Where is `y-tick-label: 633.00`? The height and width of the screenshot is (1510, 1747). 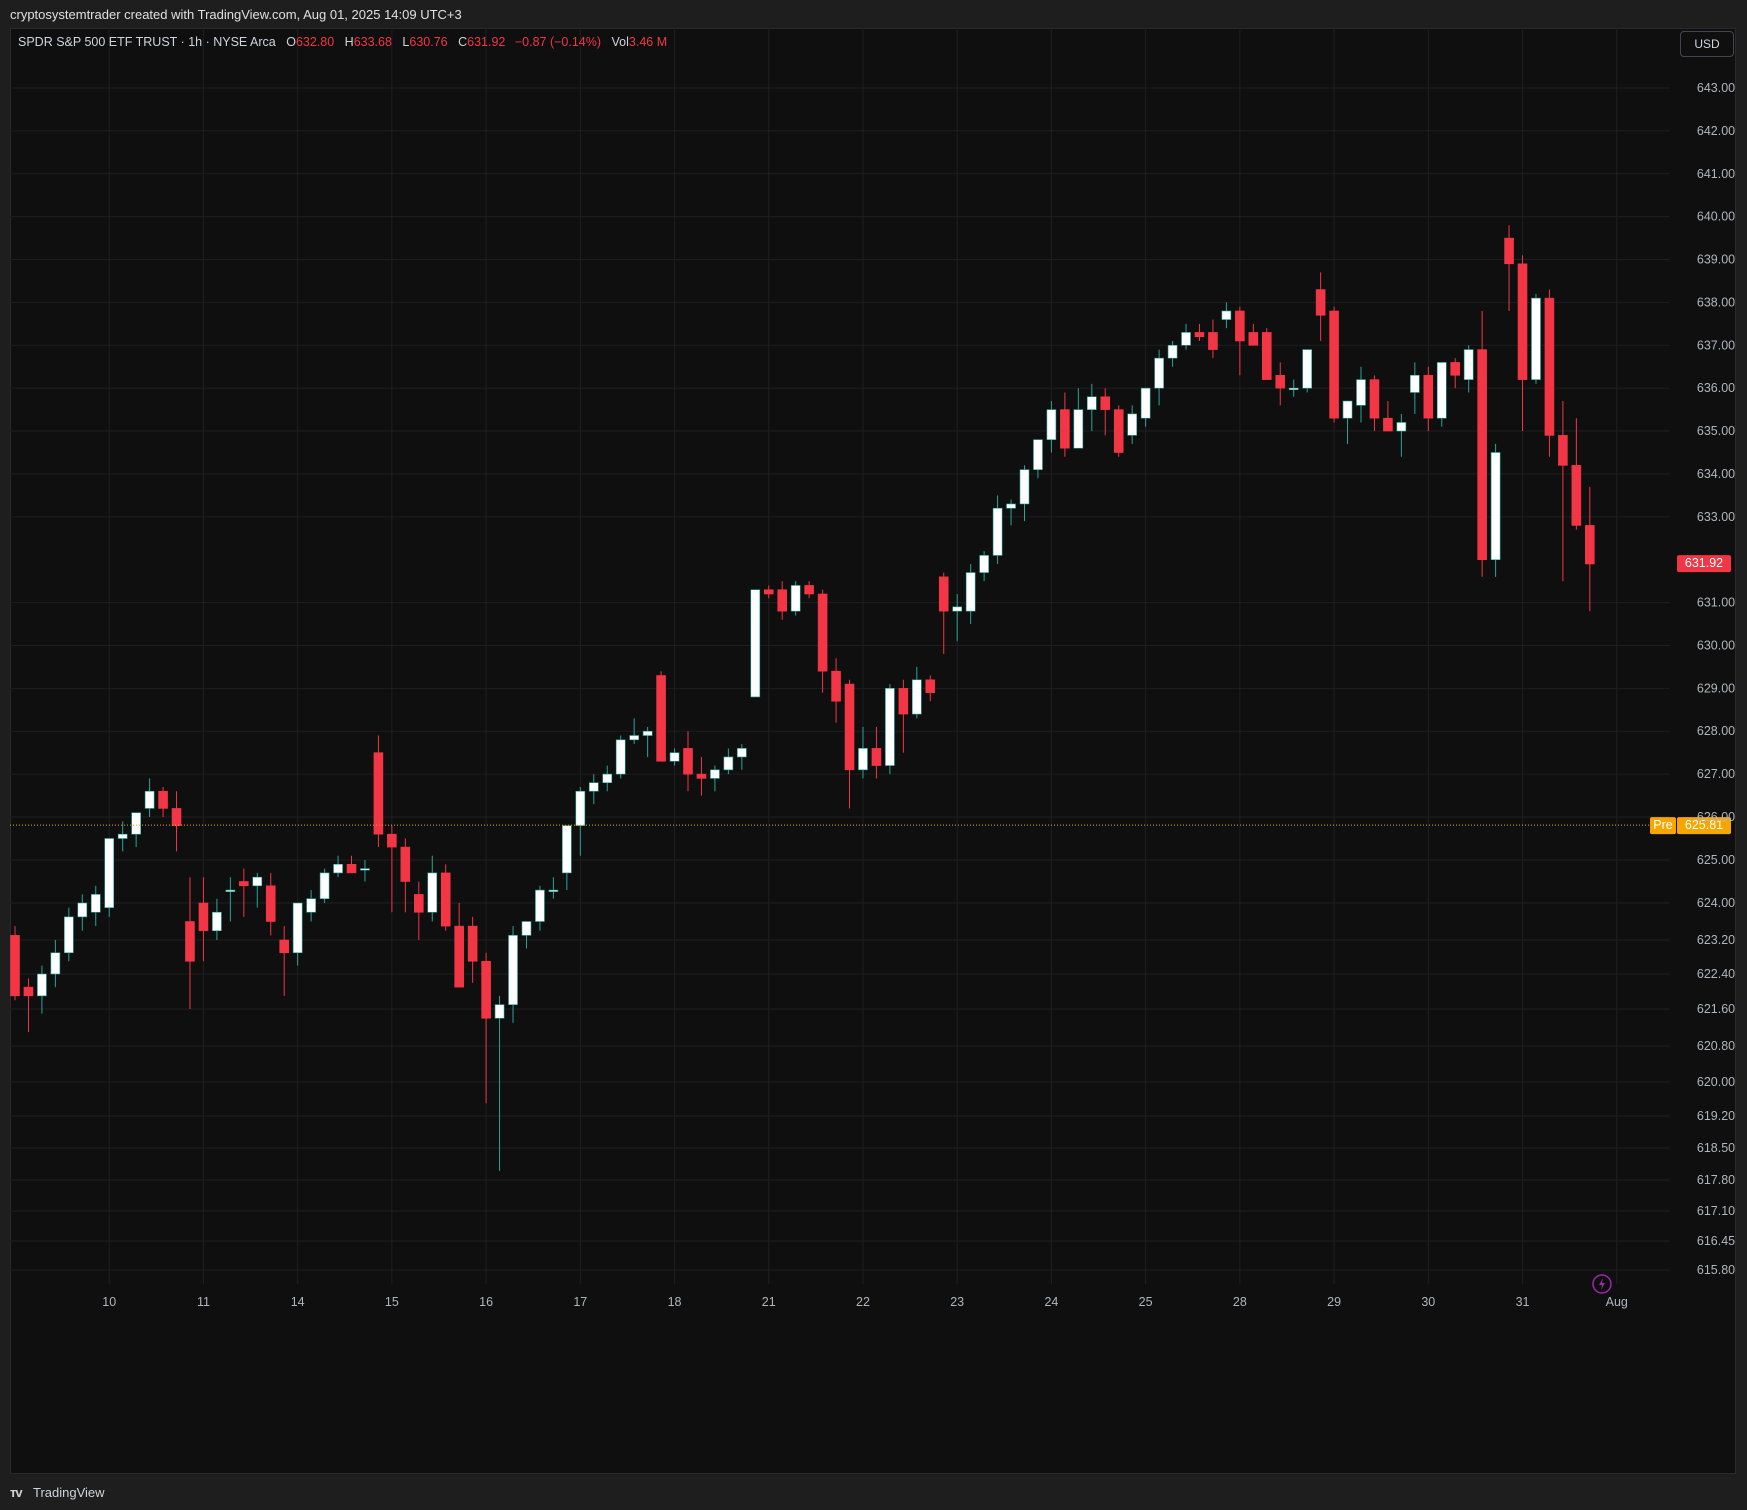 y-tick-label: 633.00 is located at coordinates (1716, 517).